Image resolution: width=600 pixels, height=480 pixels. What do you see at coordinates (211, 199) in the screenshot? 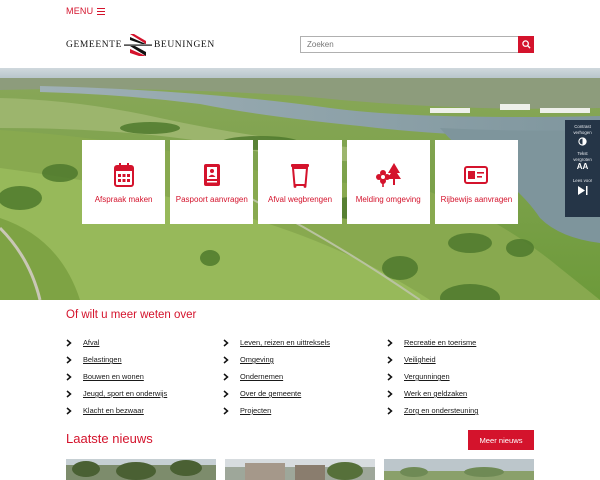
I see `tile-label: Paspoort aanvragen` at bounding box center [211, 199].